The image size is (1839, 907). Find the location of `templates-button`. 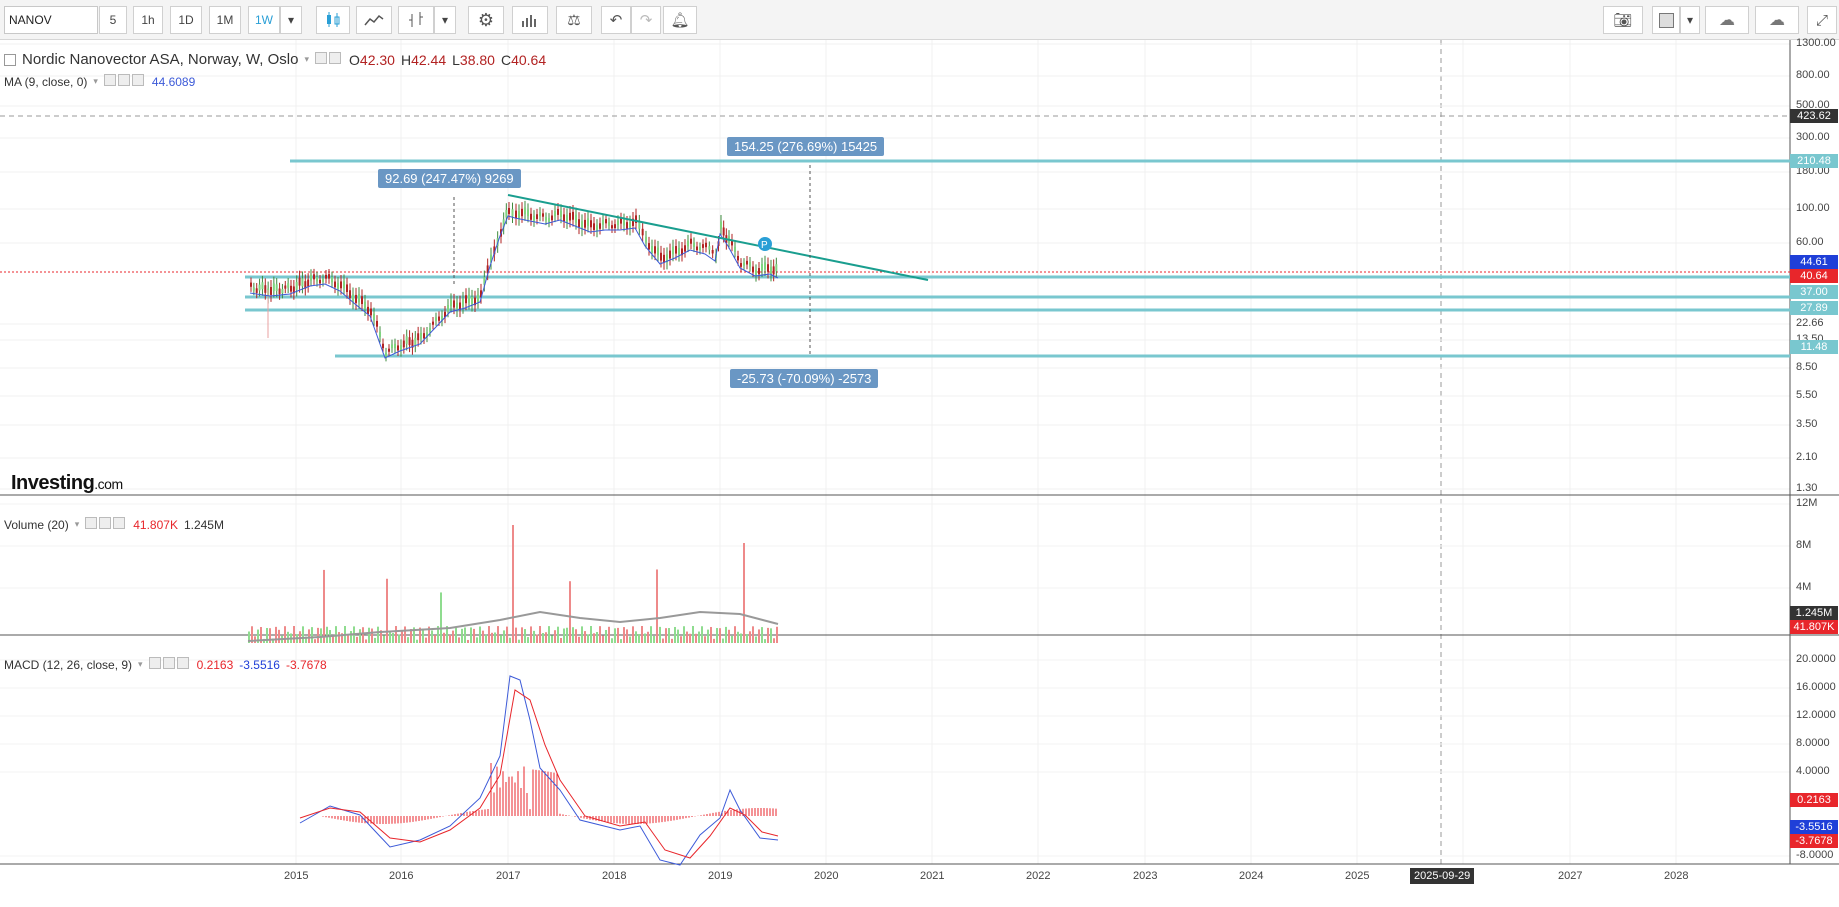

templates-button is located at coordinates (530, 20).